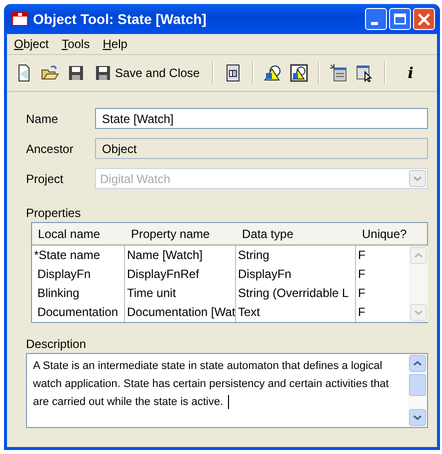 Image resolution: width=442 pixels, height=454 pixels. What do you see at coordinates (43, 119) in the screenshot?
I see `field-label: Name` at bounding box center [43, 119].